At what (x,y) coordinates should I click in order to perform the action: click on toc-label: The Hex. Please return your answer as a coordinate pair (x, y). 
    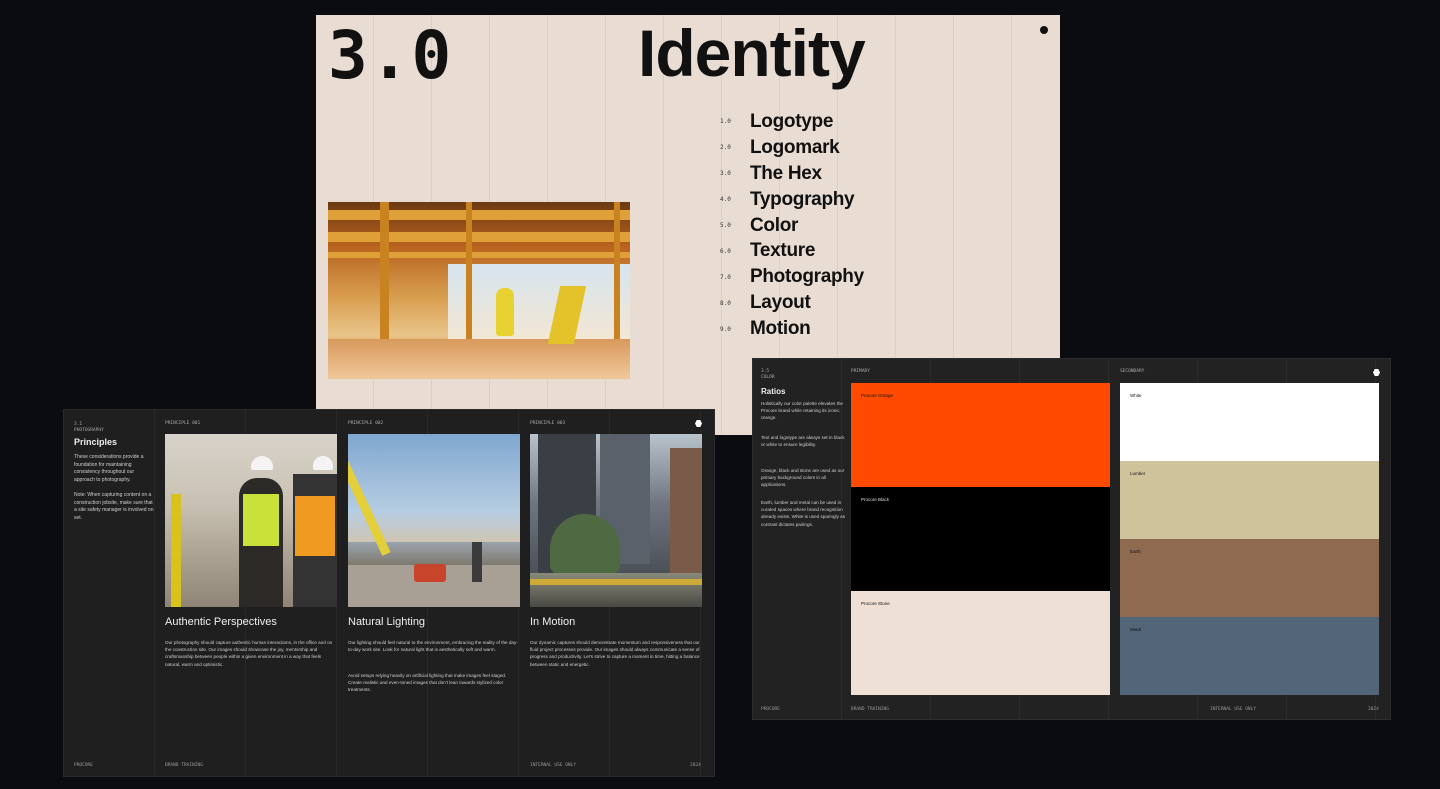
    Looking at the image, I should click on (786, 173).